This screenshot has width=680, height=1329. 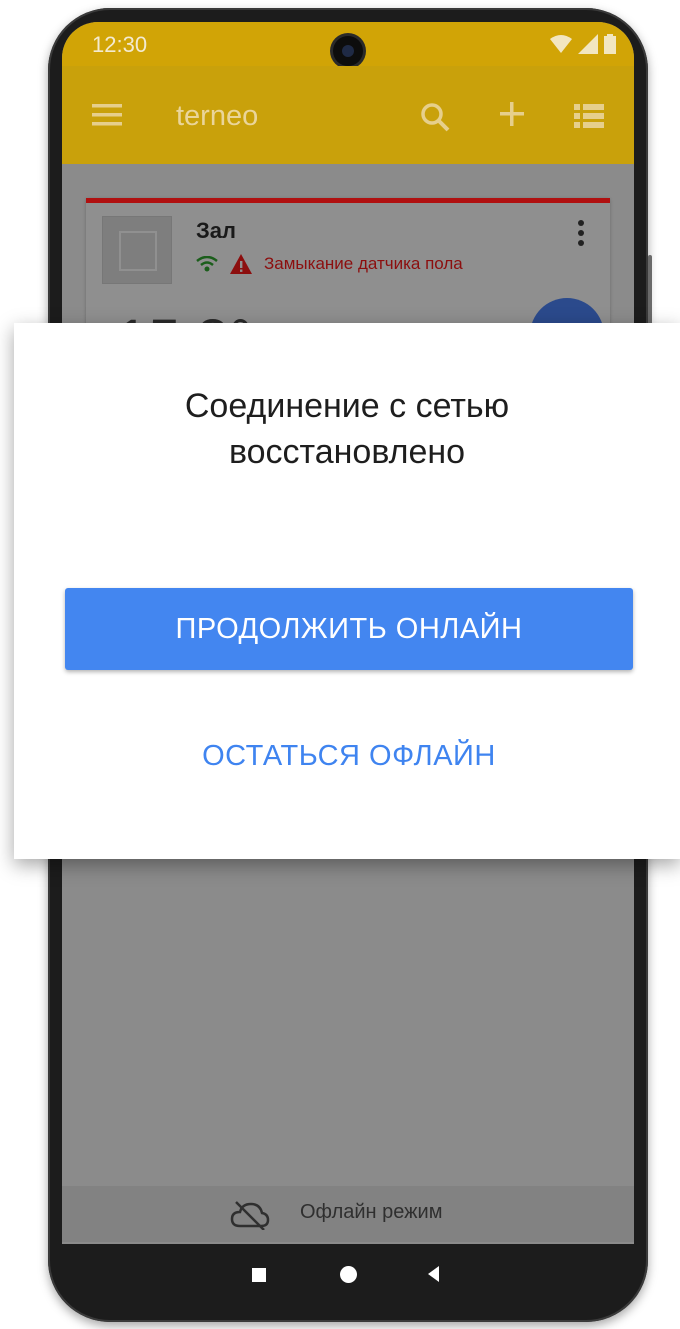 I want to click on cloud-off-icon, so click(x=250, y=1215).